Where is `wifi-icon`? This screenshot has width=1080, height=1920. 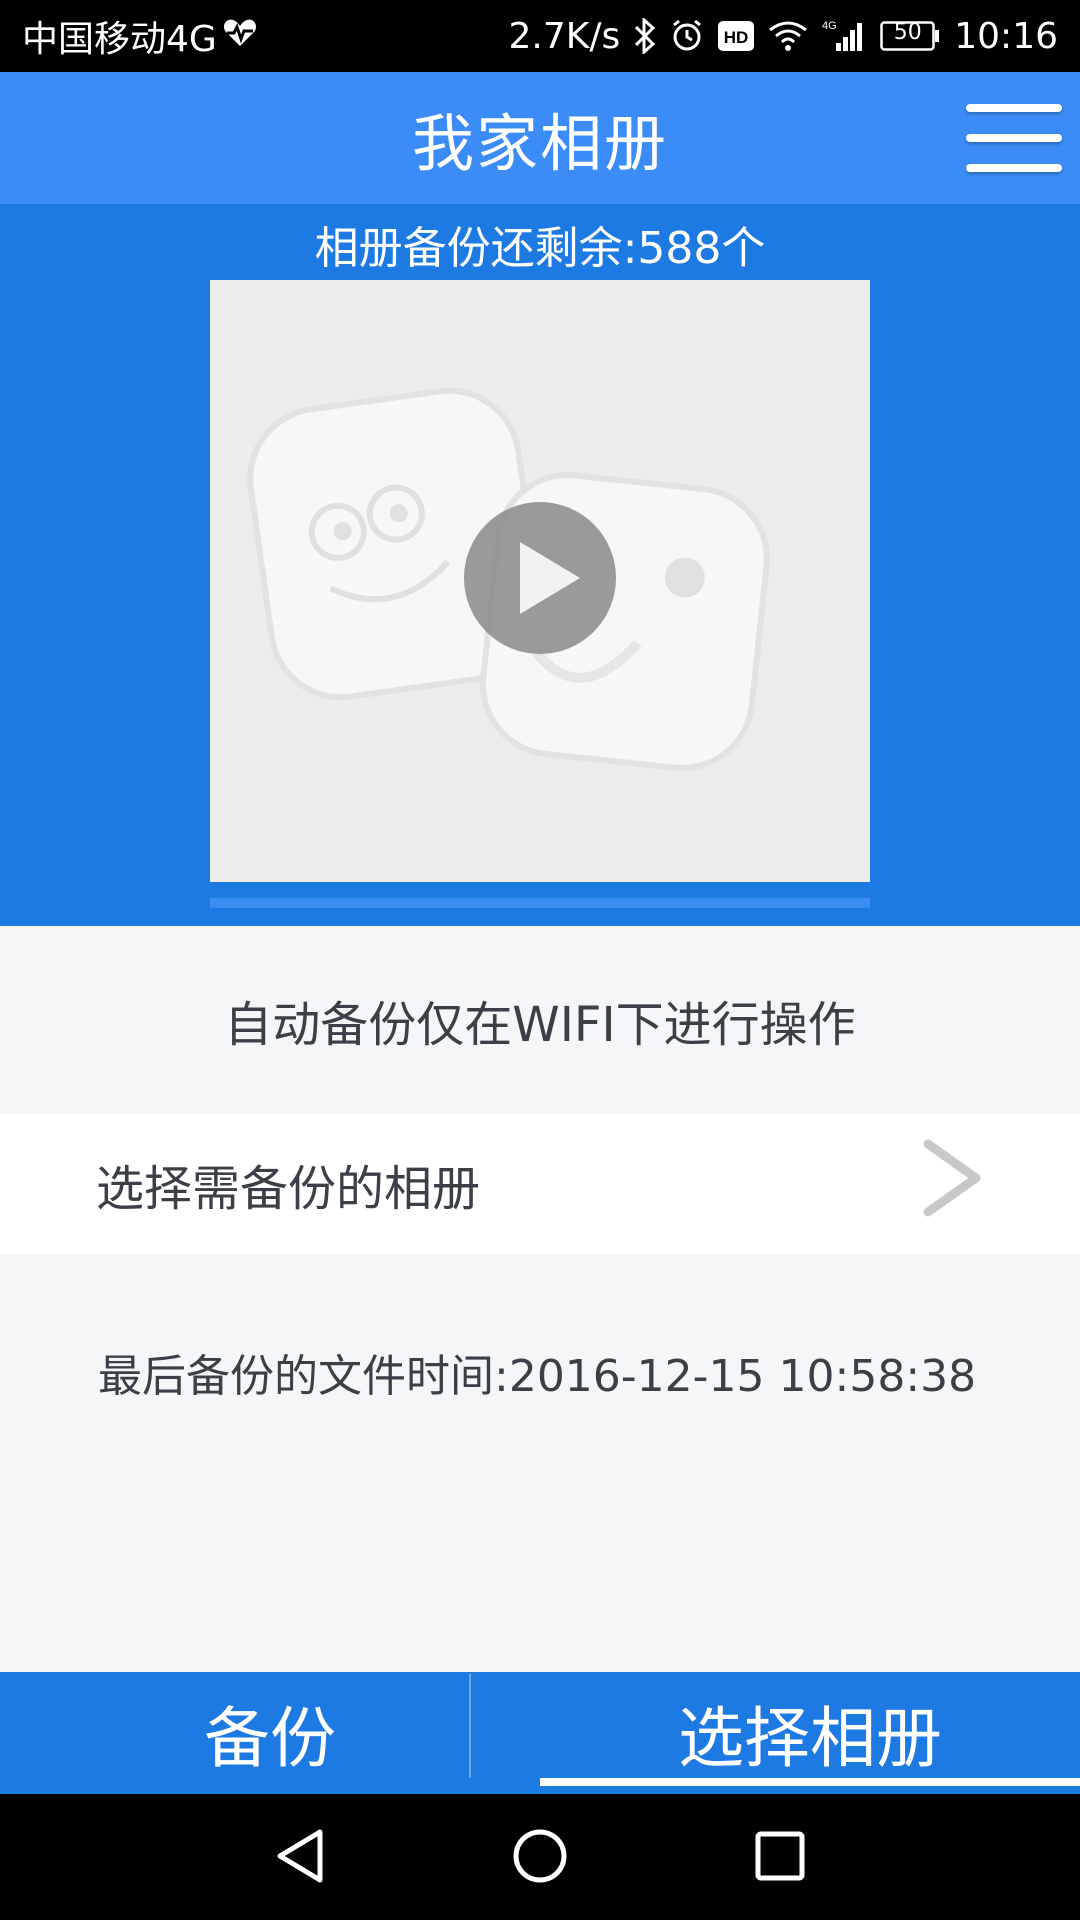 wifi-icon is located at coordinates (788, 36).